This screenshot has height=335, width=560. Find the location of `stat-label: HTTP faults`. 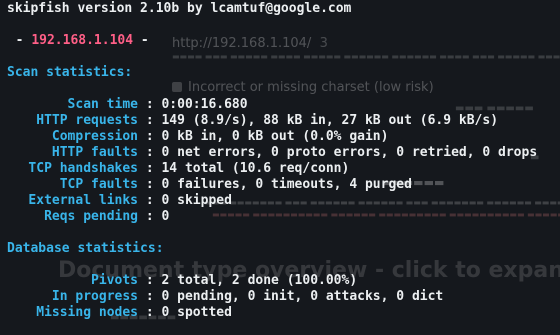

stat-label: HTTP faults is located at coordinates (94, 152).